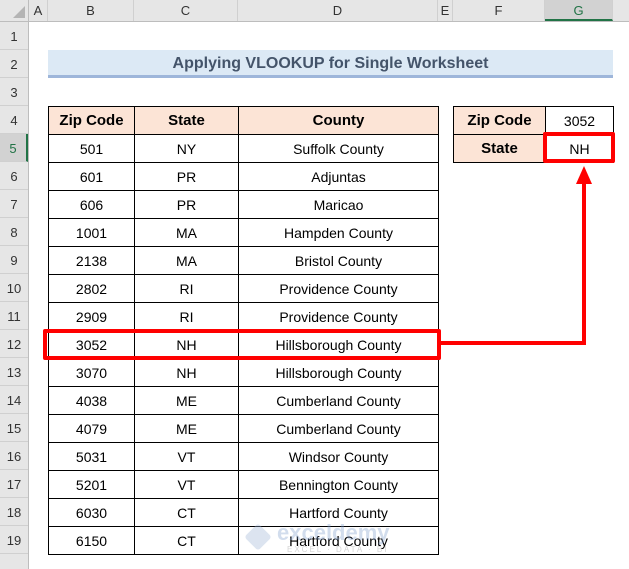 The width and height of the screenshot is (629, 569). I want to click on arrow-head-icon, so click(584, 175).